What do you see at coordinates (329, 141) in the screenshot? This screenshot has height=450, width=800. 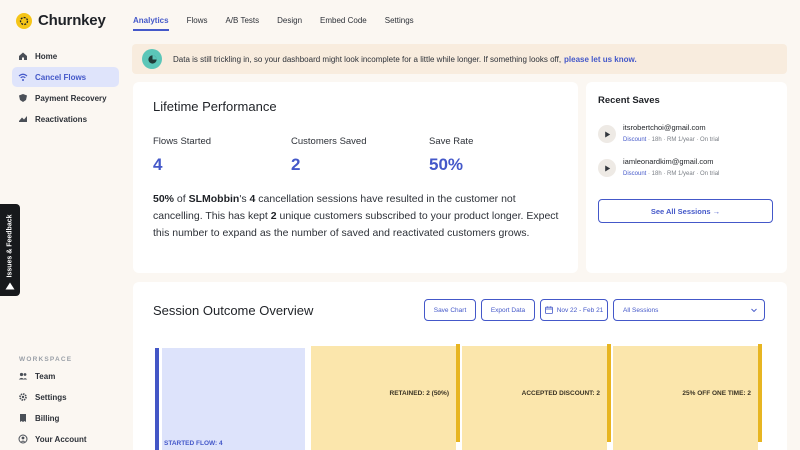 I see `stat-label: Customers Saved` at bounding box center [329, 141].